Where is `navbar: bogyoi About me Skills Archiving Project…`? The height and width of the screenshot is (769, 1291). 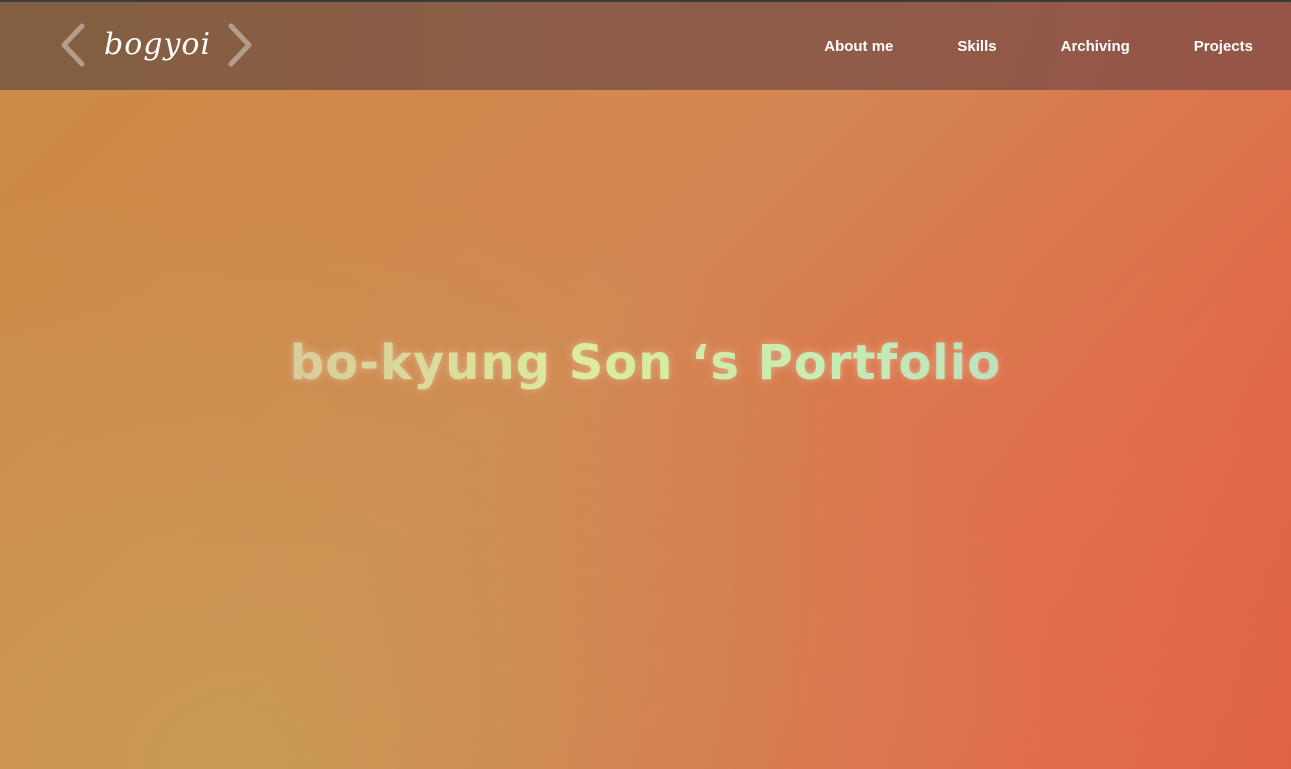
navbar: bogyoi About me Skills Archiving Project… is located at coordinates (645, 46).